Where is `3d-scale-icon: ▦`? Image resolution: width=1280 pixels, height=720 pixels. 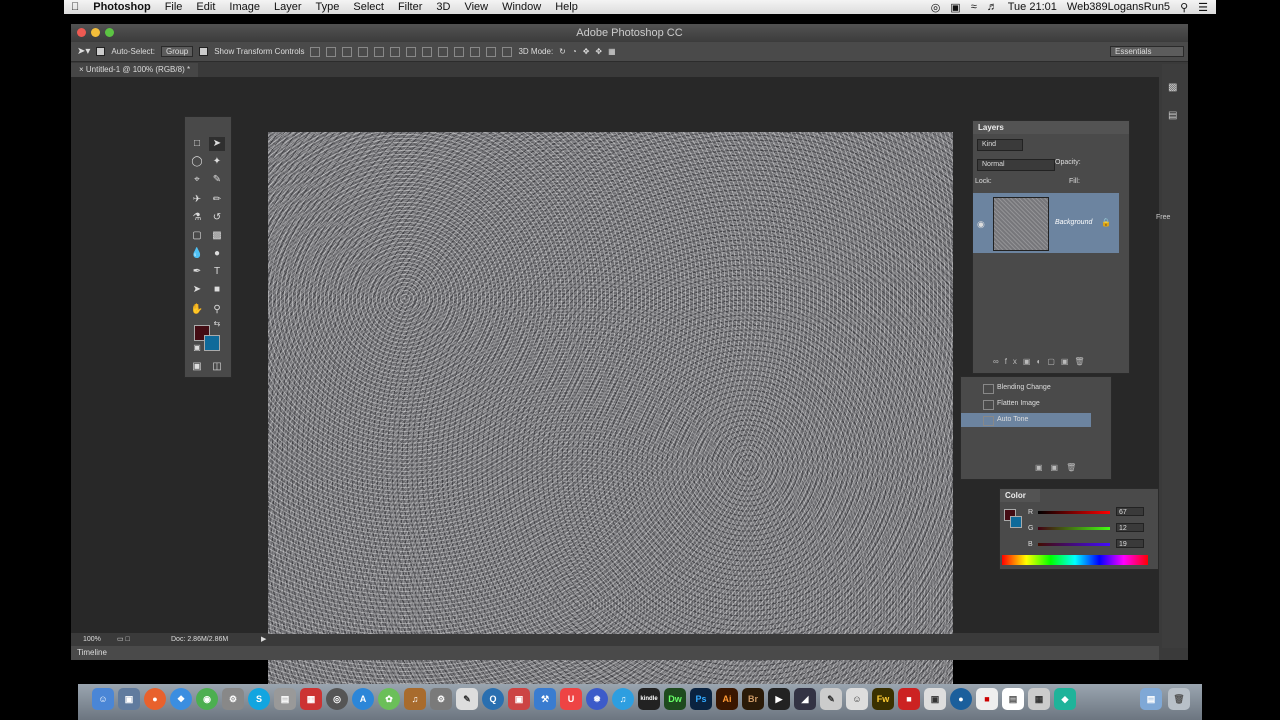
3d-scale-icon: ▦ is located at coordinates (612, 51).